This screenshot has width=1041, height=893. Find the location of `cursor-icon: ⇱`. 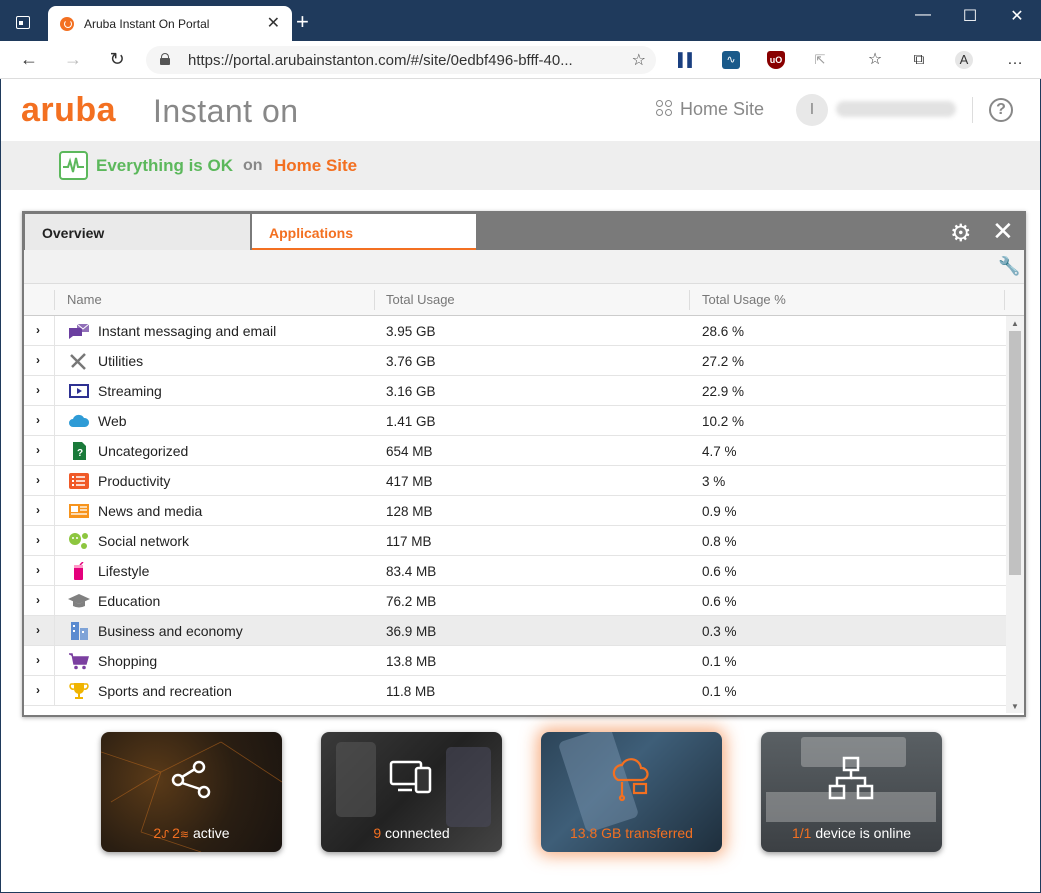

cursor-icon: ⇱ is located at coordinates (820, 60).